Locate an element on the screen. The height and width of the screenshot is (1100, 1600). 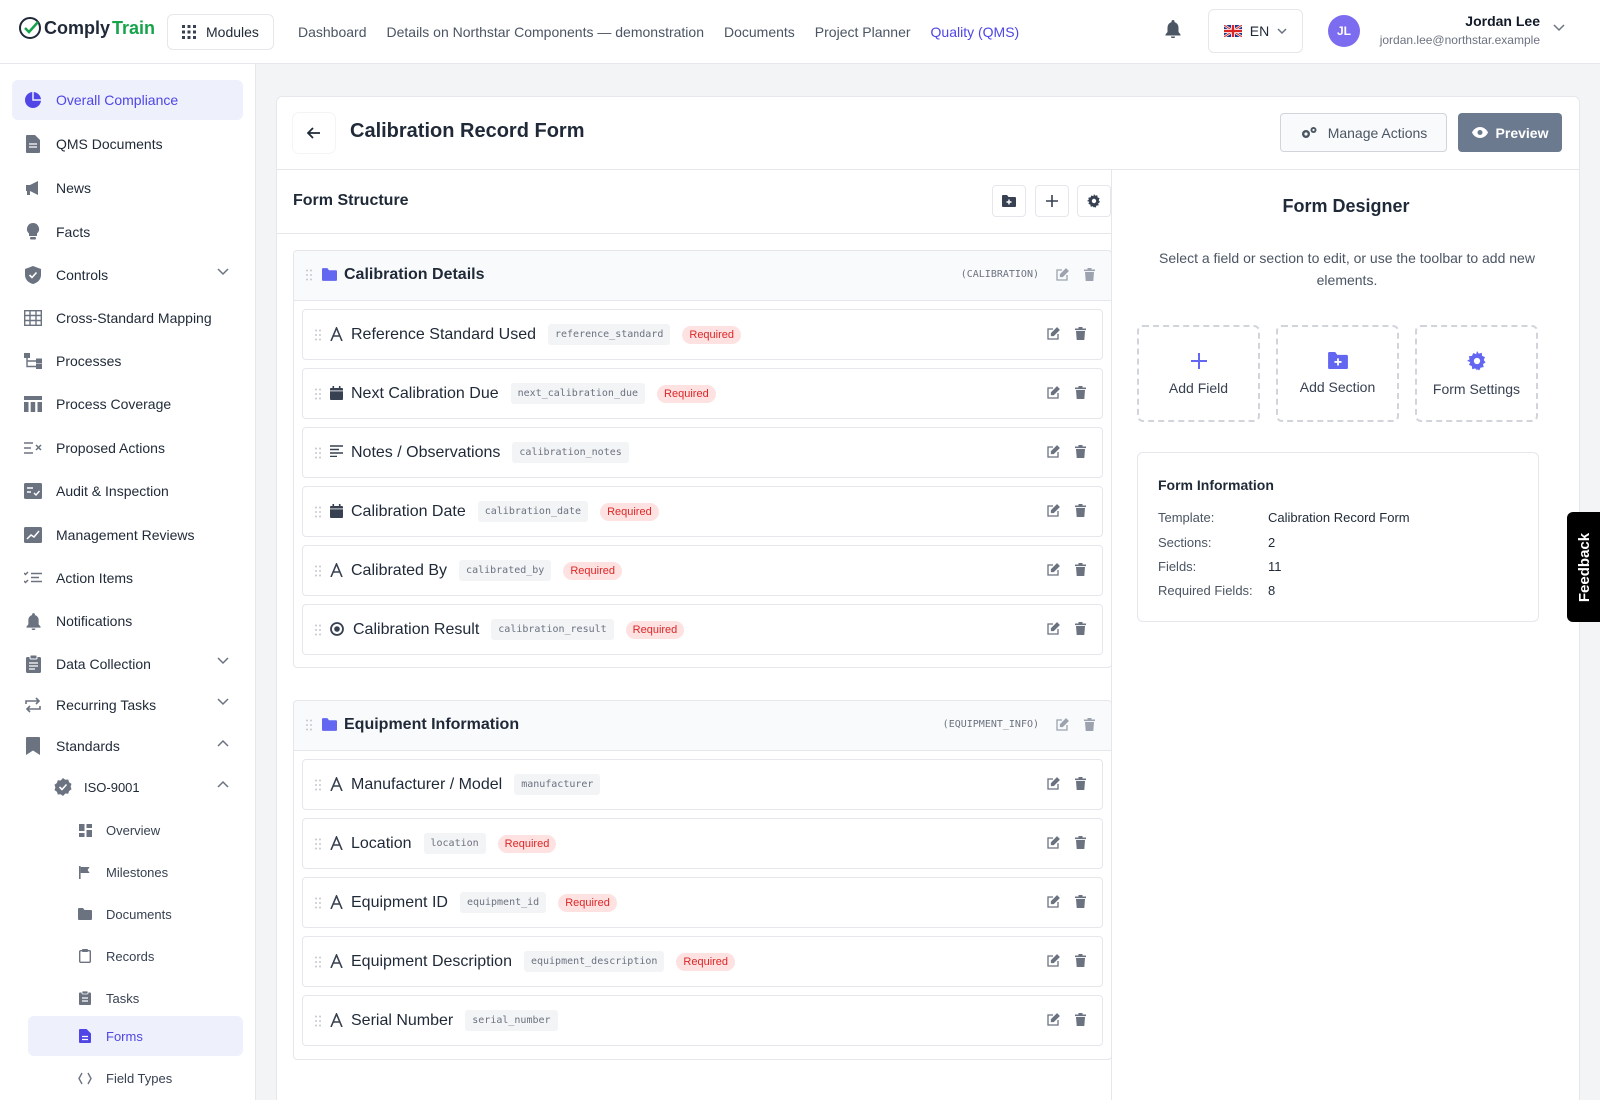
sidebar-item-overview: Overview is located at coordinates (135, 830).